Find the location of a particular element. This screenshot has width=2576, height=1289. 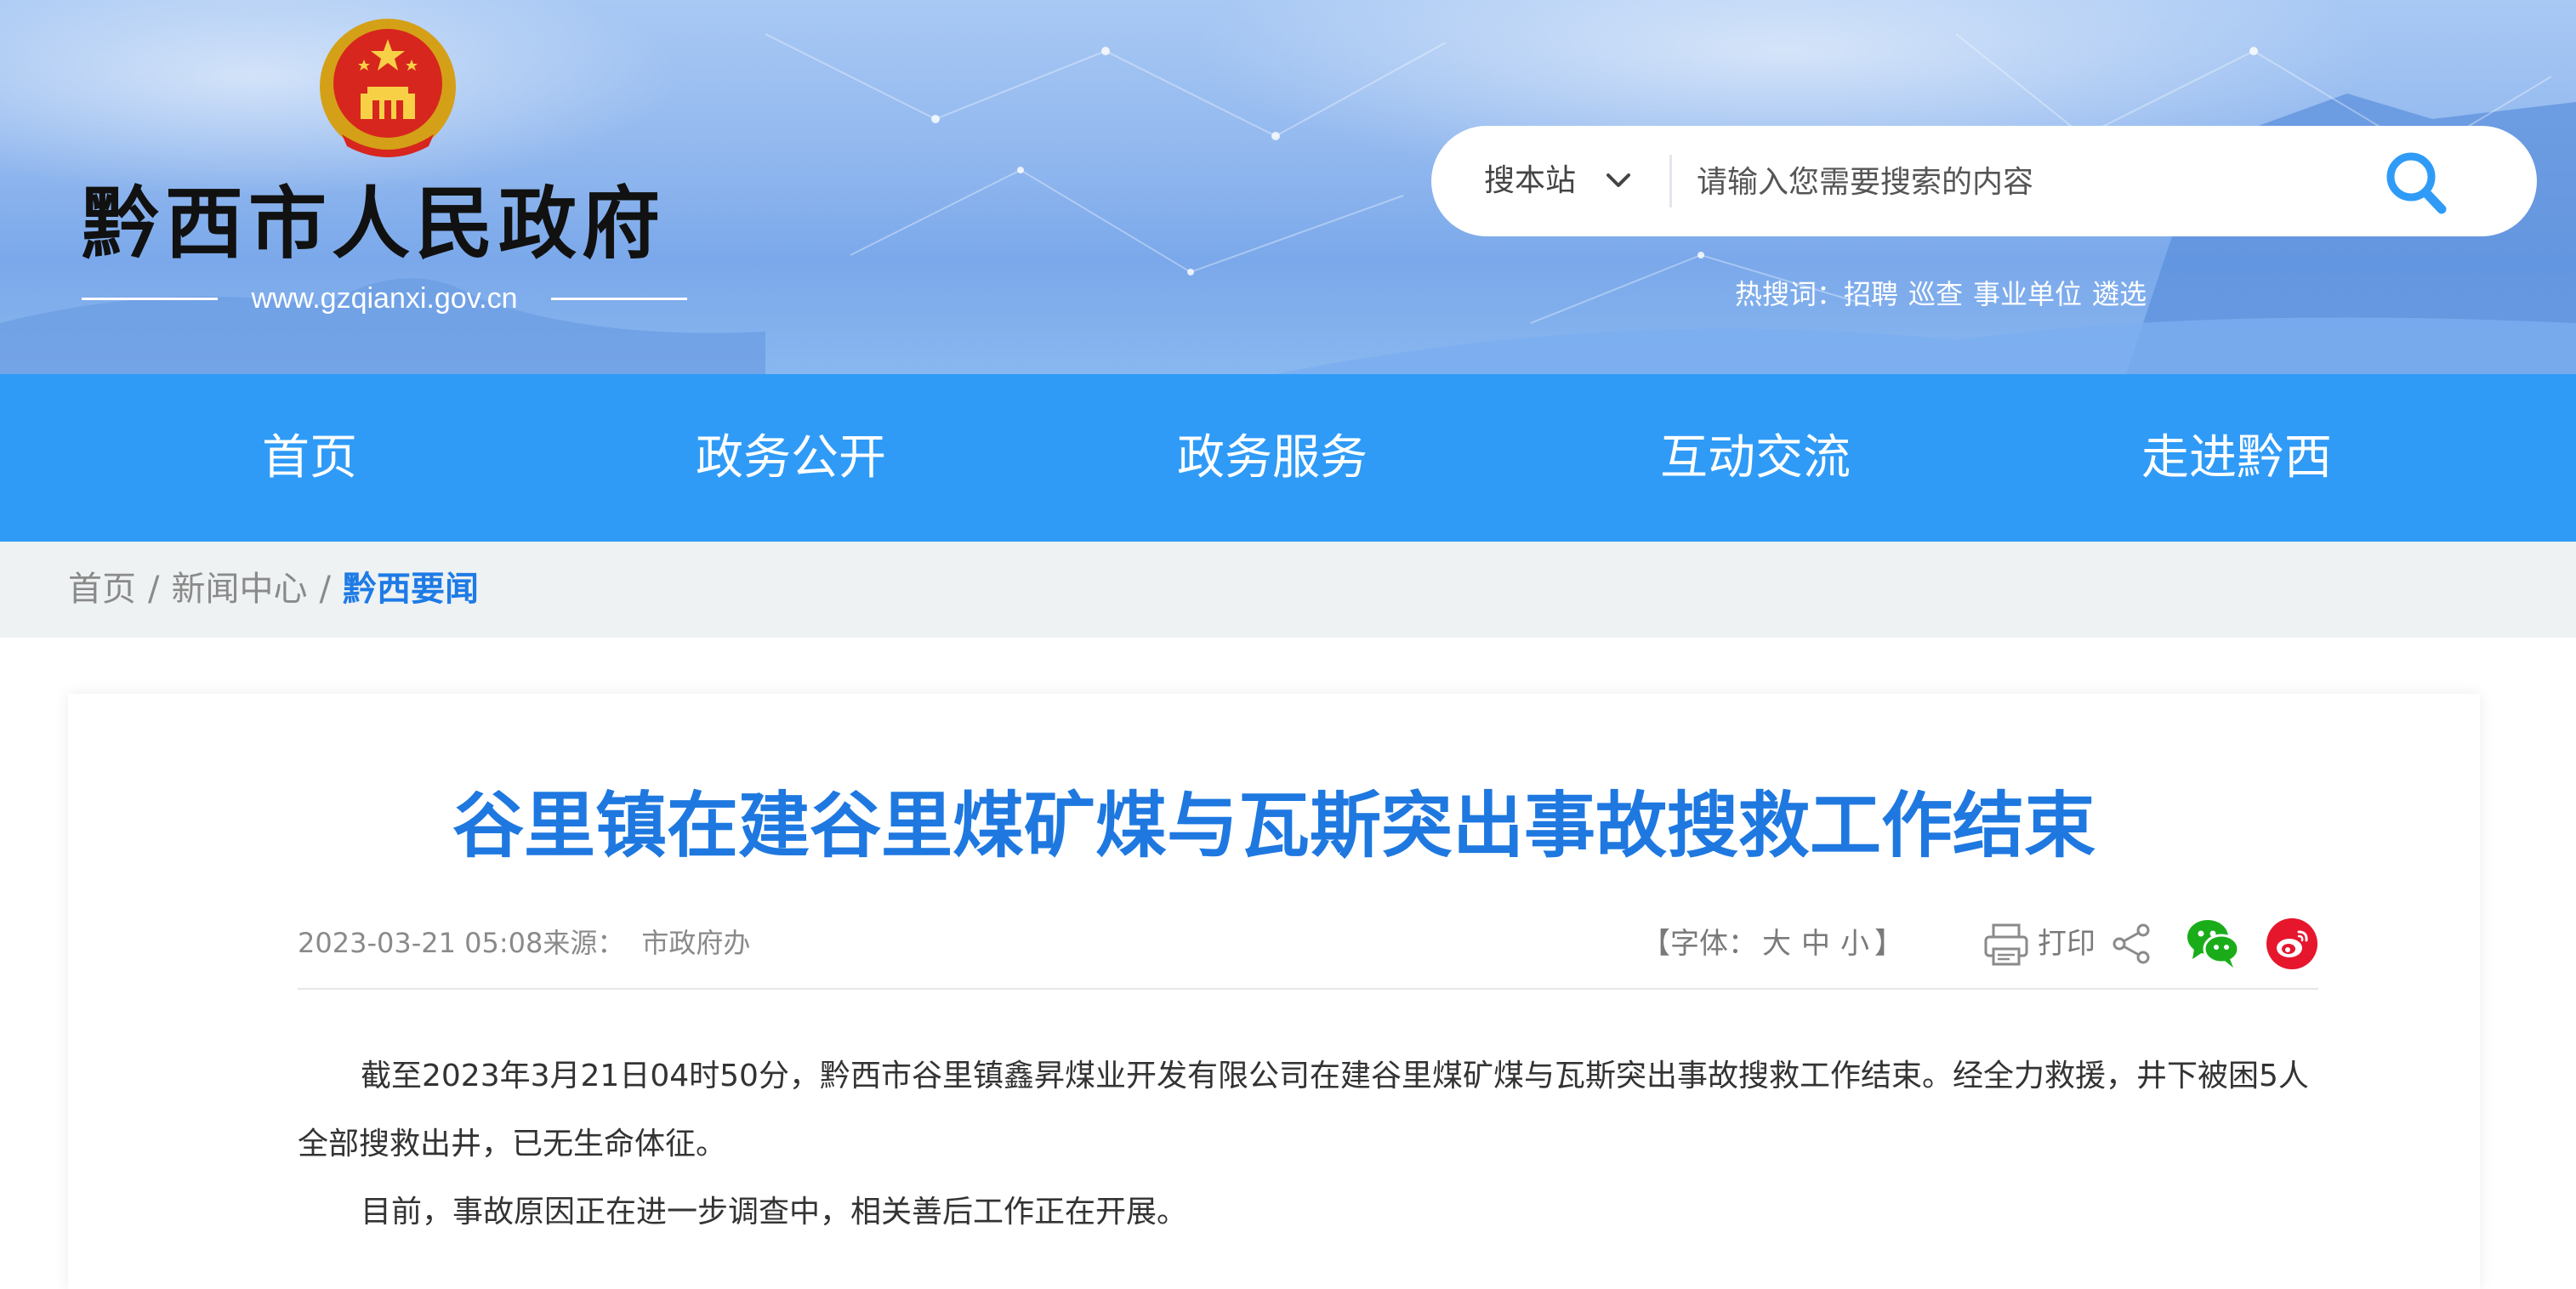

site-url-block: www.gzqianxi.gov.cn is located at coordinates (384, 298).